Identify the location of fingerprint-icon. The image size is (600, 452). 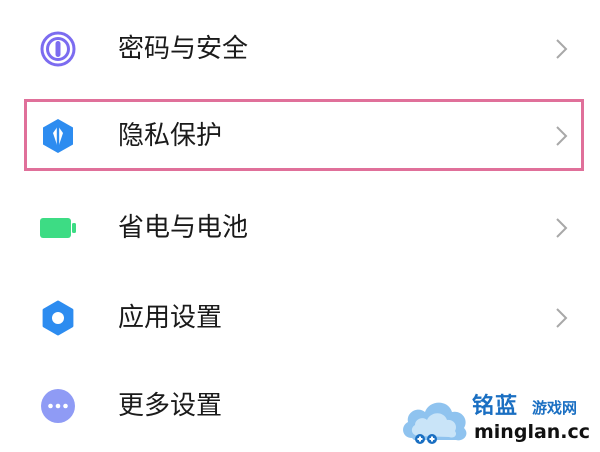
(58, 49).